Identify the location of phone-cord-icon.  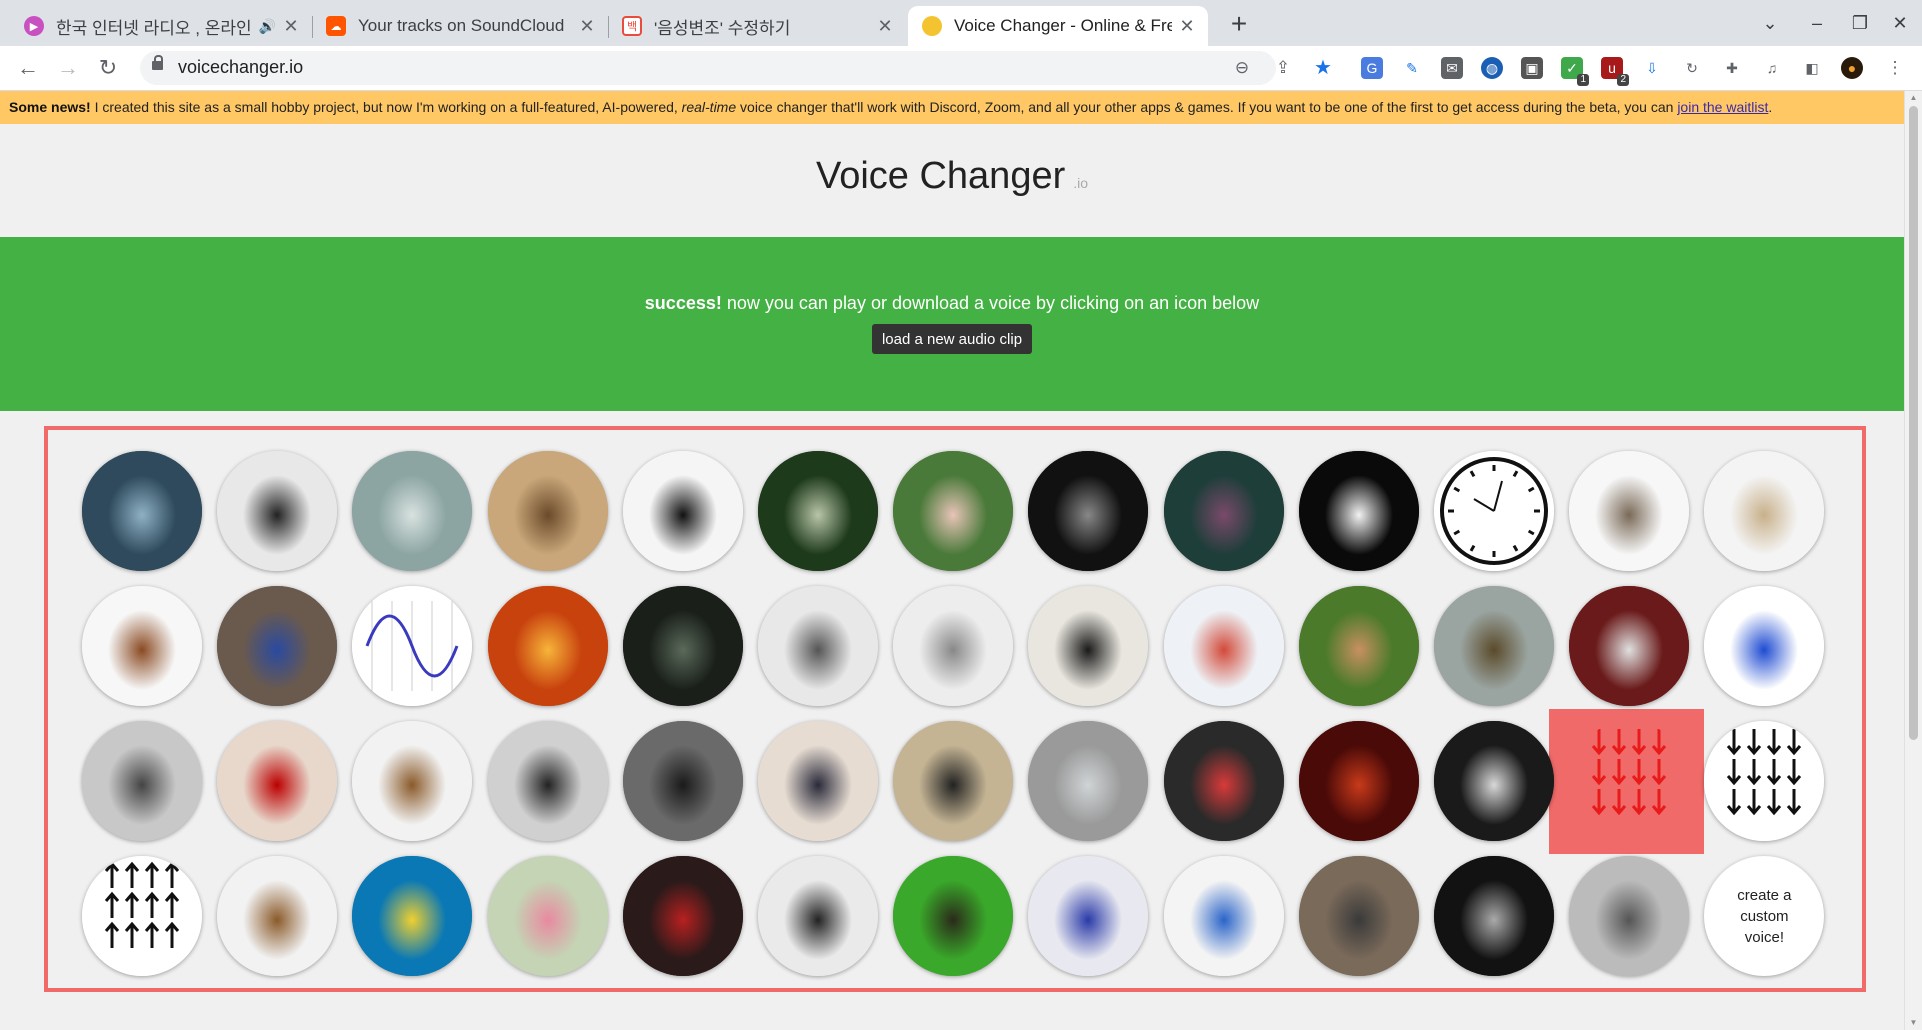
(818, 916).